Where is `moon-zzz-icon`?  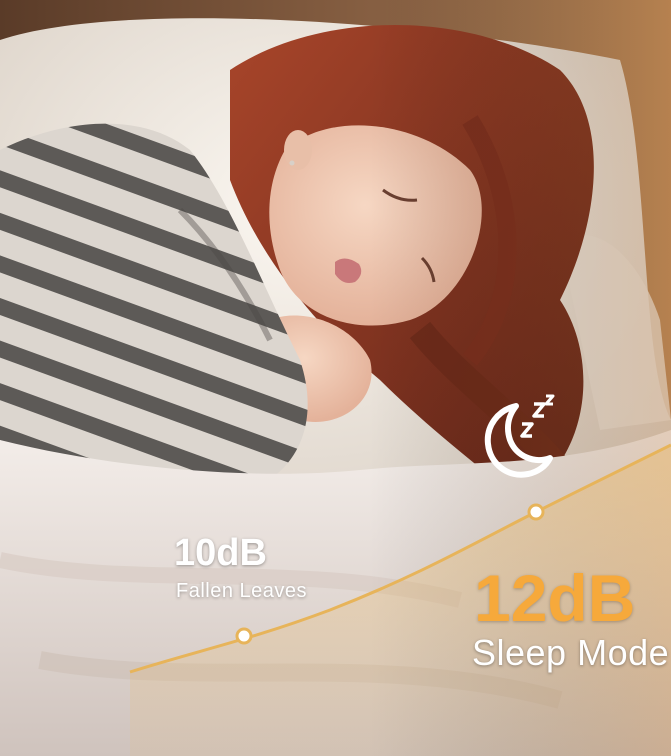
moon-zzz-icon is located at coordinates (519, 436).